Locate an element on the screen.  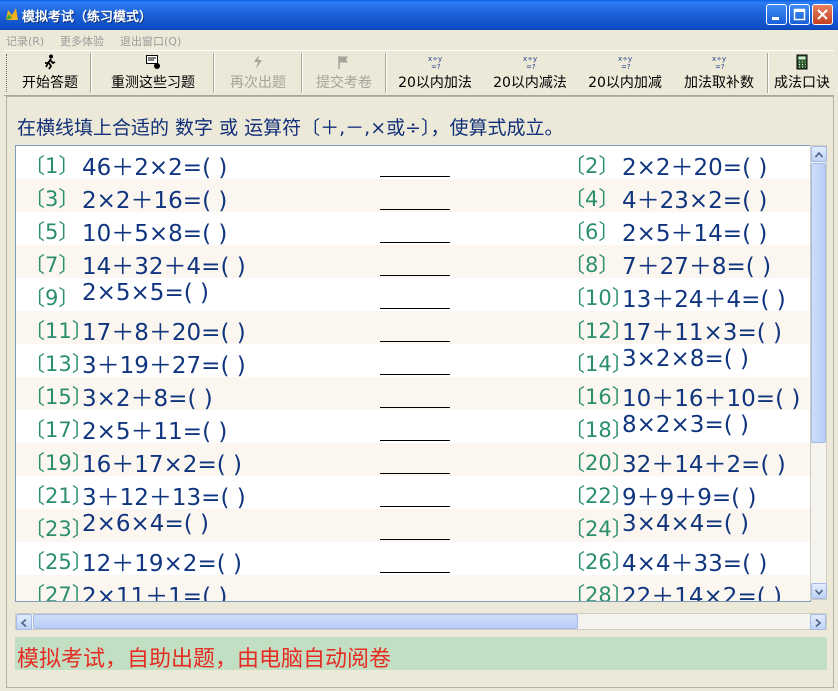
problem-number: 〔6〕 is located at coordinates (592, 232).